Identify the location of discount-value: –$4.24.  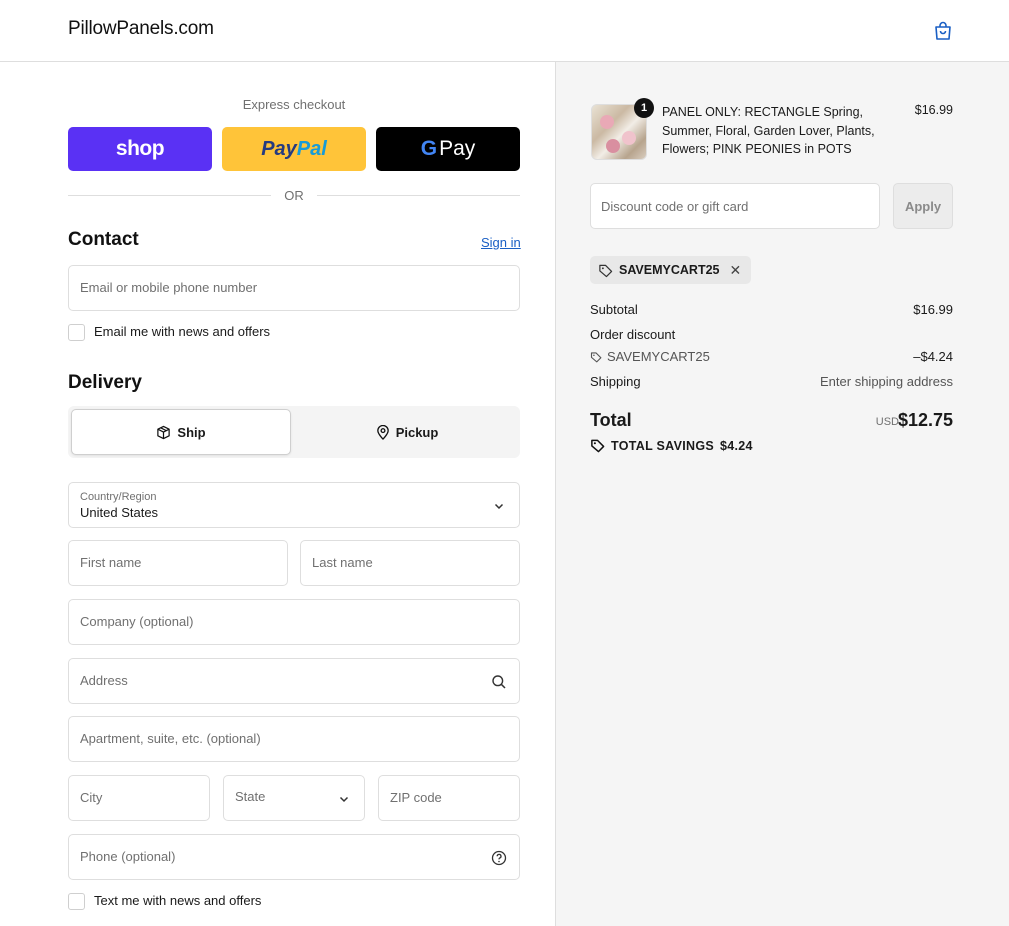
(933, 356).